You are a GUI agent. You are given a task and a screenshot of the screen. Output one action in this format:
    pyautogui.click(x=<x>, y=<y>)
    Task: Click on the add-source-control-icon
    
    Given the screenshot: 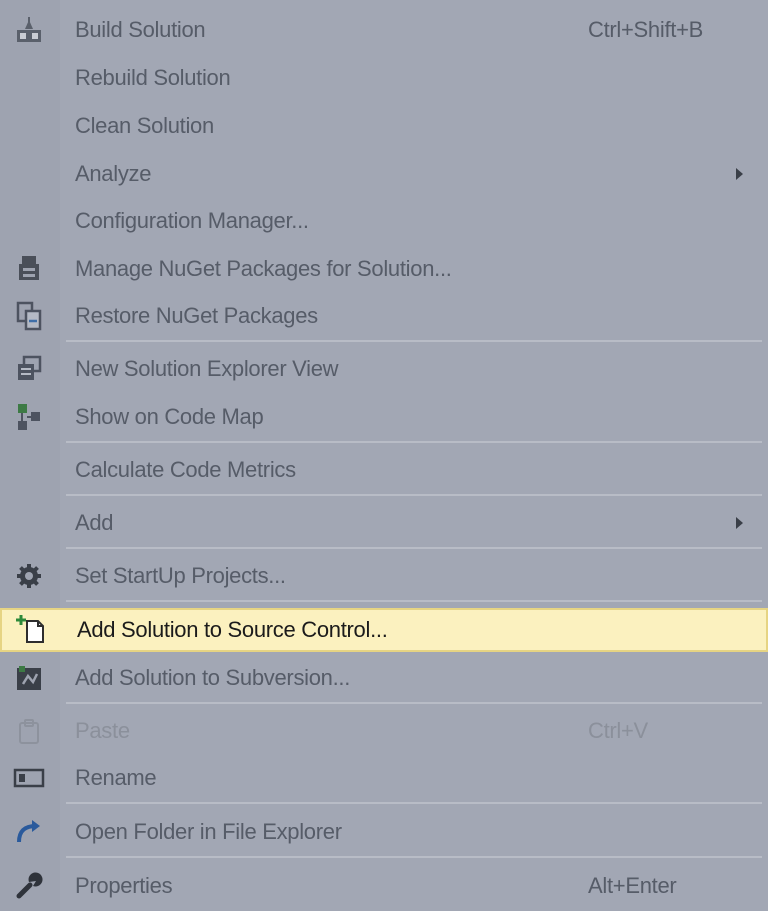 What is the action you would take?
    pyautogui.click(x=31, y=630)
    